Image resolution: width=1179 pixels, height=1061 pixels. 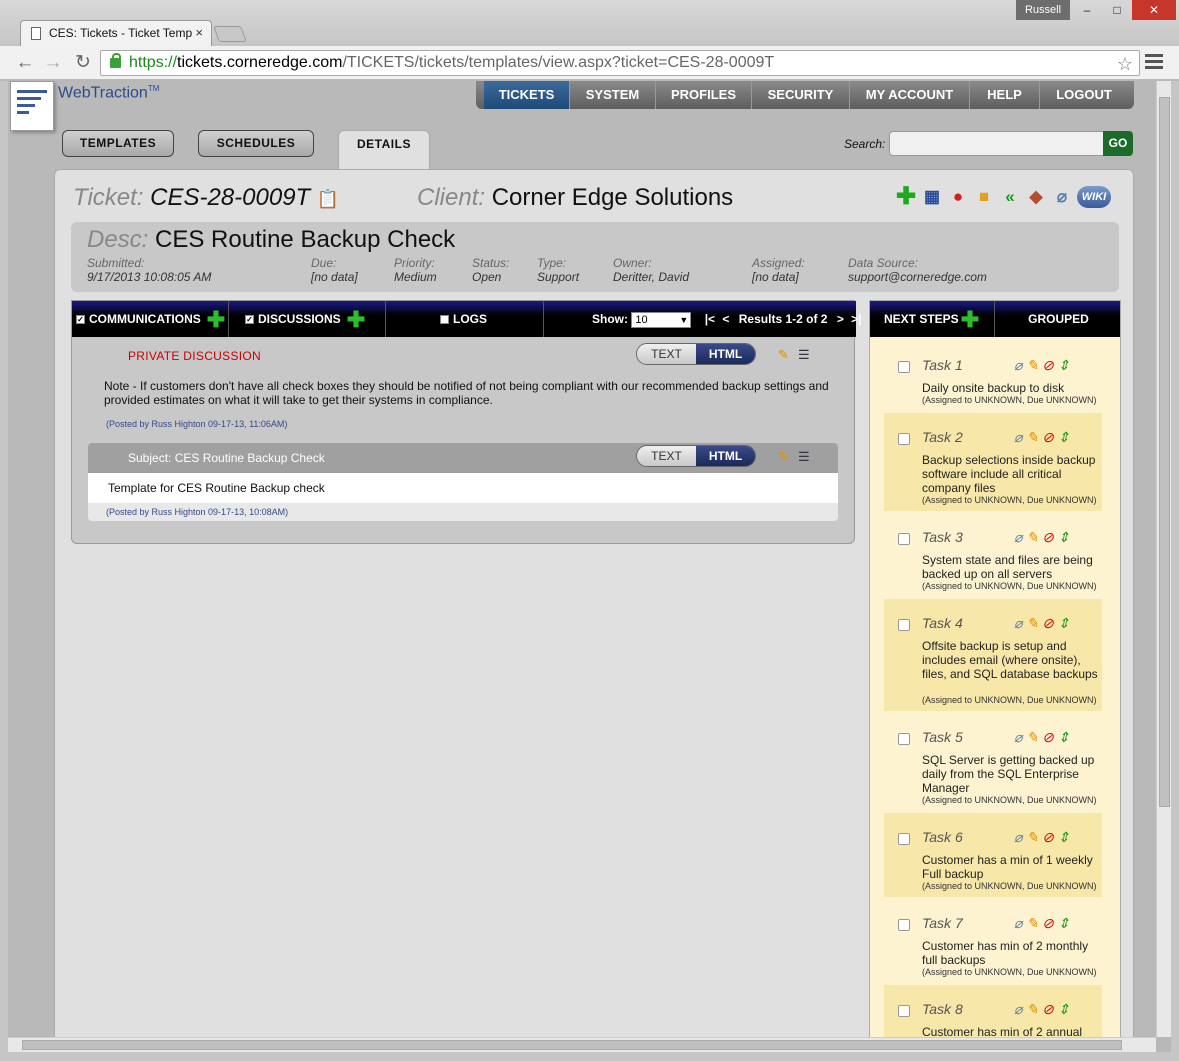 What do you see at coordinates (1094, 197) in the screenshot?
I see `wiki-button: WIKI` at bounding box center [1094, 197].